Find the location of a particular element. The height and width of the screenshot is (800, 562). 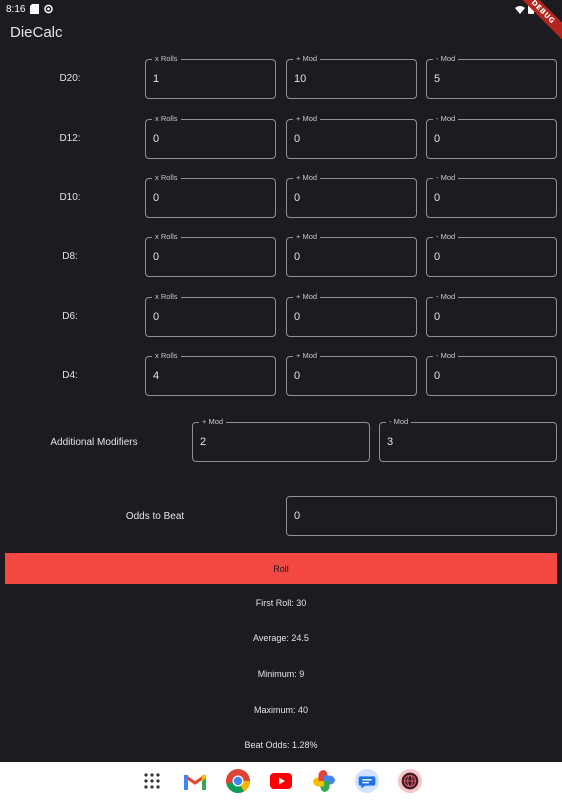

field-value: 10 is located at coordinates (300, 79).